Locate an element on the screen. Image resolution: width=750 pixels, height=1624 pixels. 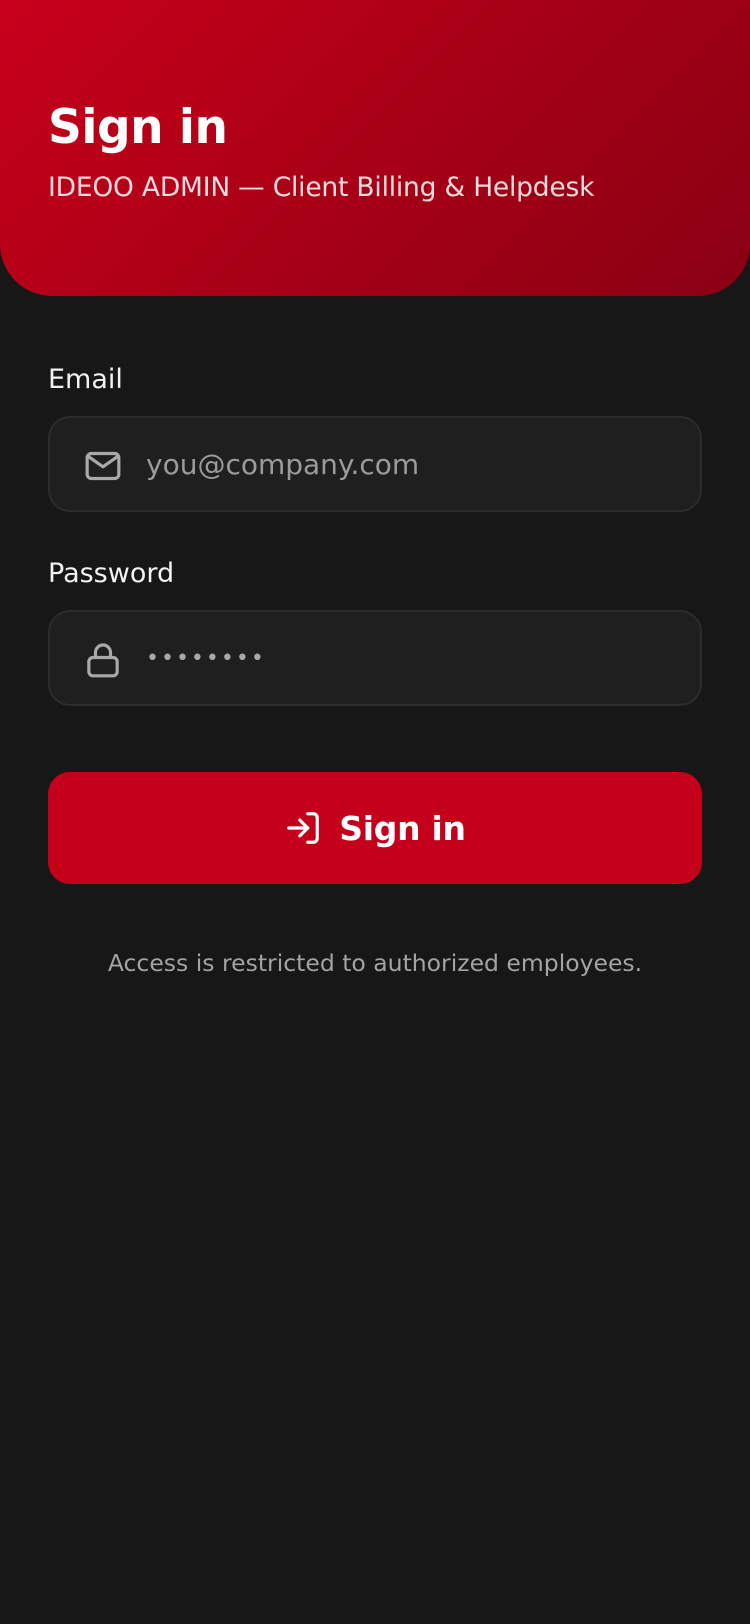
password-field is located at coordinates (375, 658).